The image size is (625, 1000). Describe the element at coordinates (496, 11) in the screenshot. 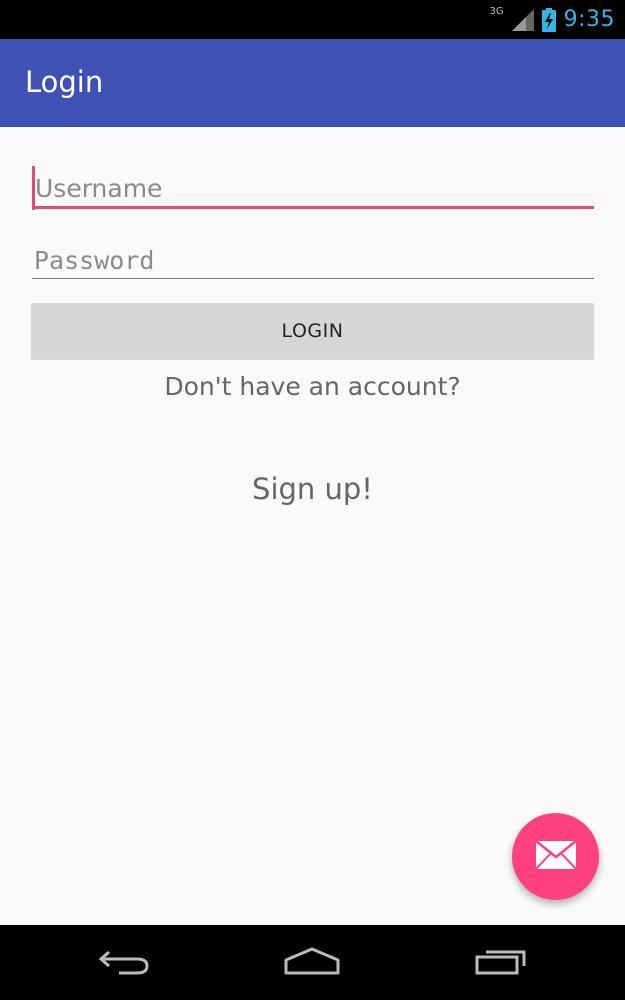

I see `network-type-label: 3G` at that location.